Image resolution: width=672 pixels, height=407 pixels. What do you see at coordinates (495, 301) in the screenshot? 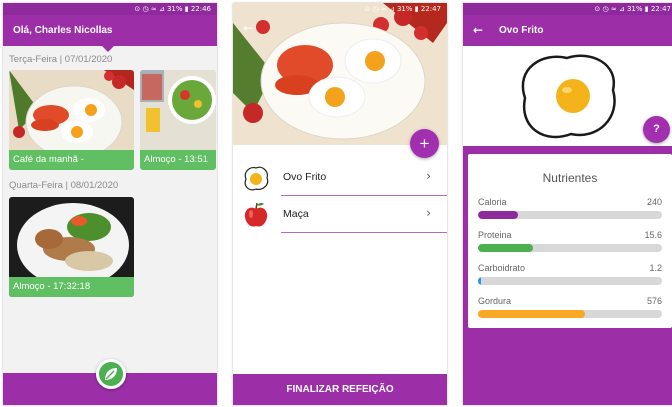
I see `nutrient-name: Gordura` at bounding box center [495, 301].